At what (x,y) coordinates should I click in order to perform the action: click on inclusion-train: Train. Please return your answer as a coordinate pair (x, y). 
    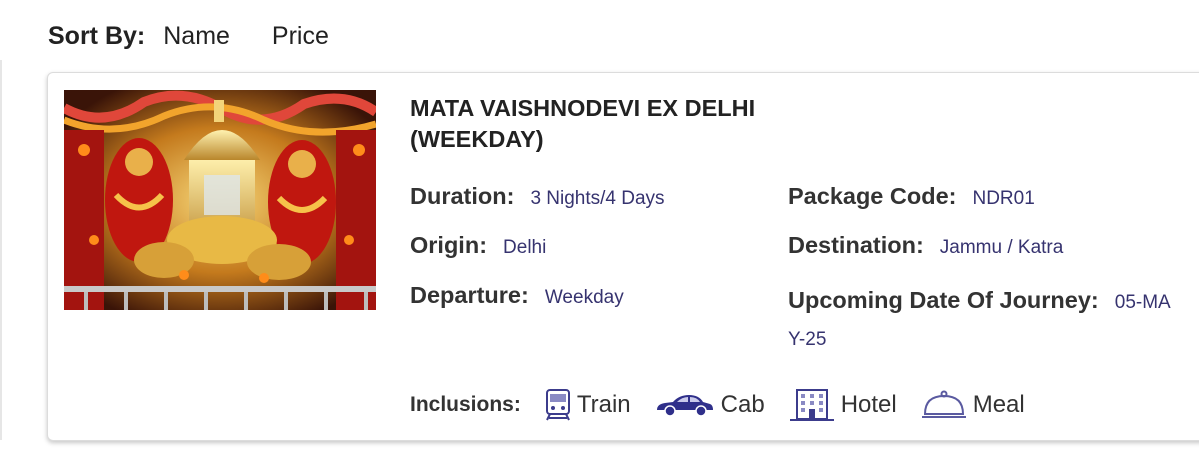
    Looking at the image, I should click on (588, 405).